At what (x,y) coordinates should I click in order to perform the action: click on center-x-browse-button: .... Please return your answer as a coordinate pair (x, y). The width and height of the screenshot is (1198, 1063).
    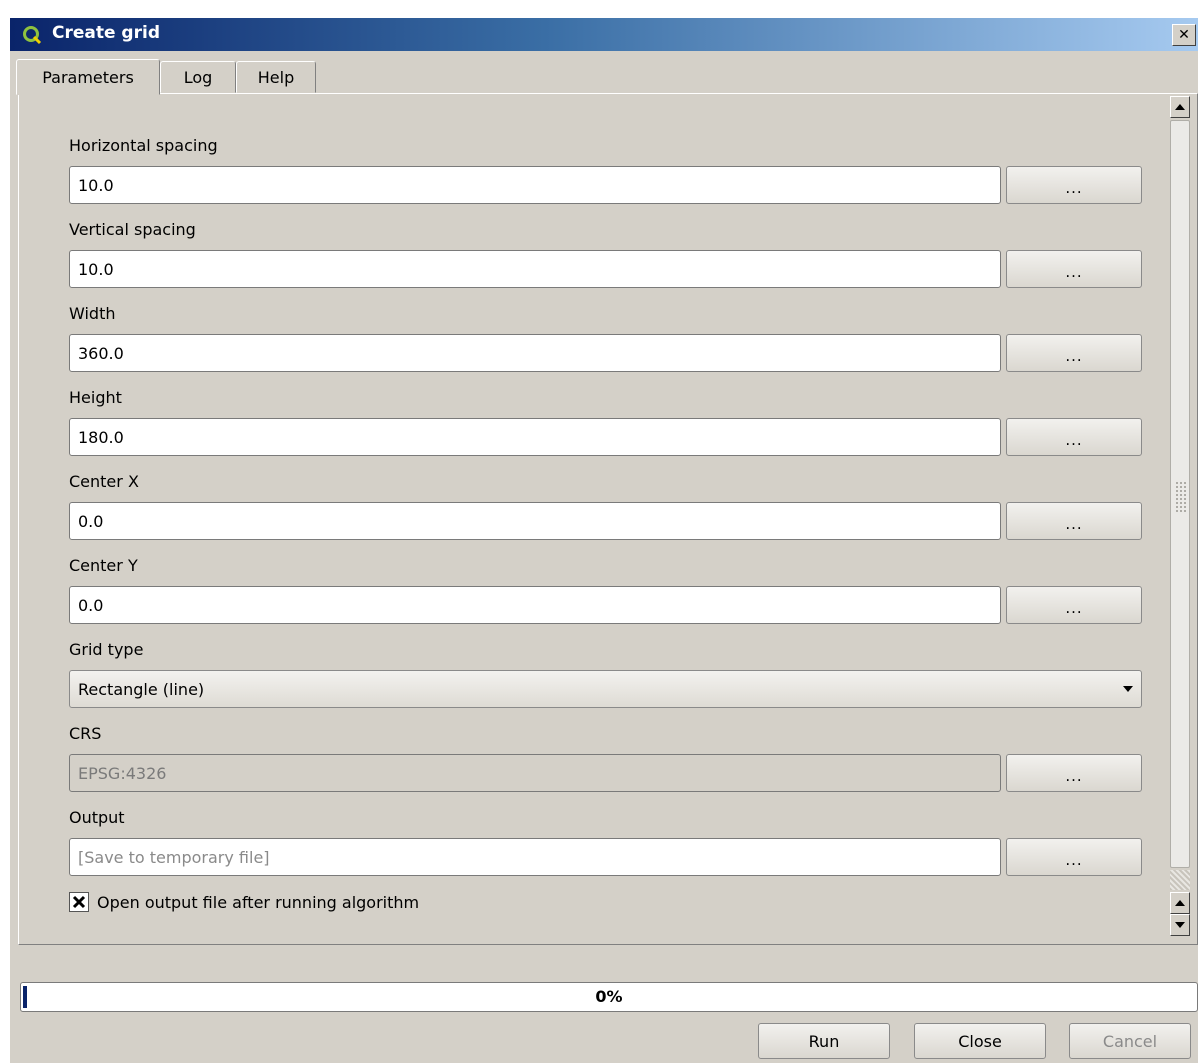
    Looking at the image, I should click on (1074, 521).